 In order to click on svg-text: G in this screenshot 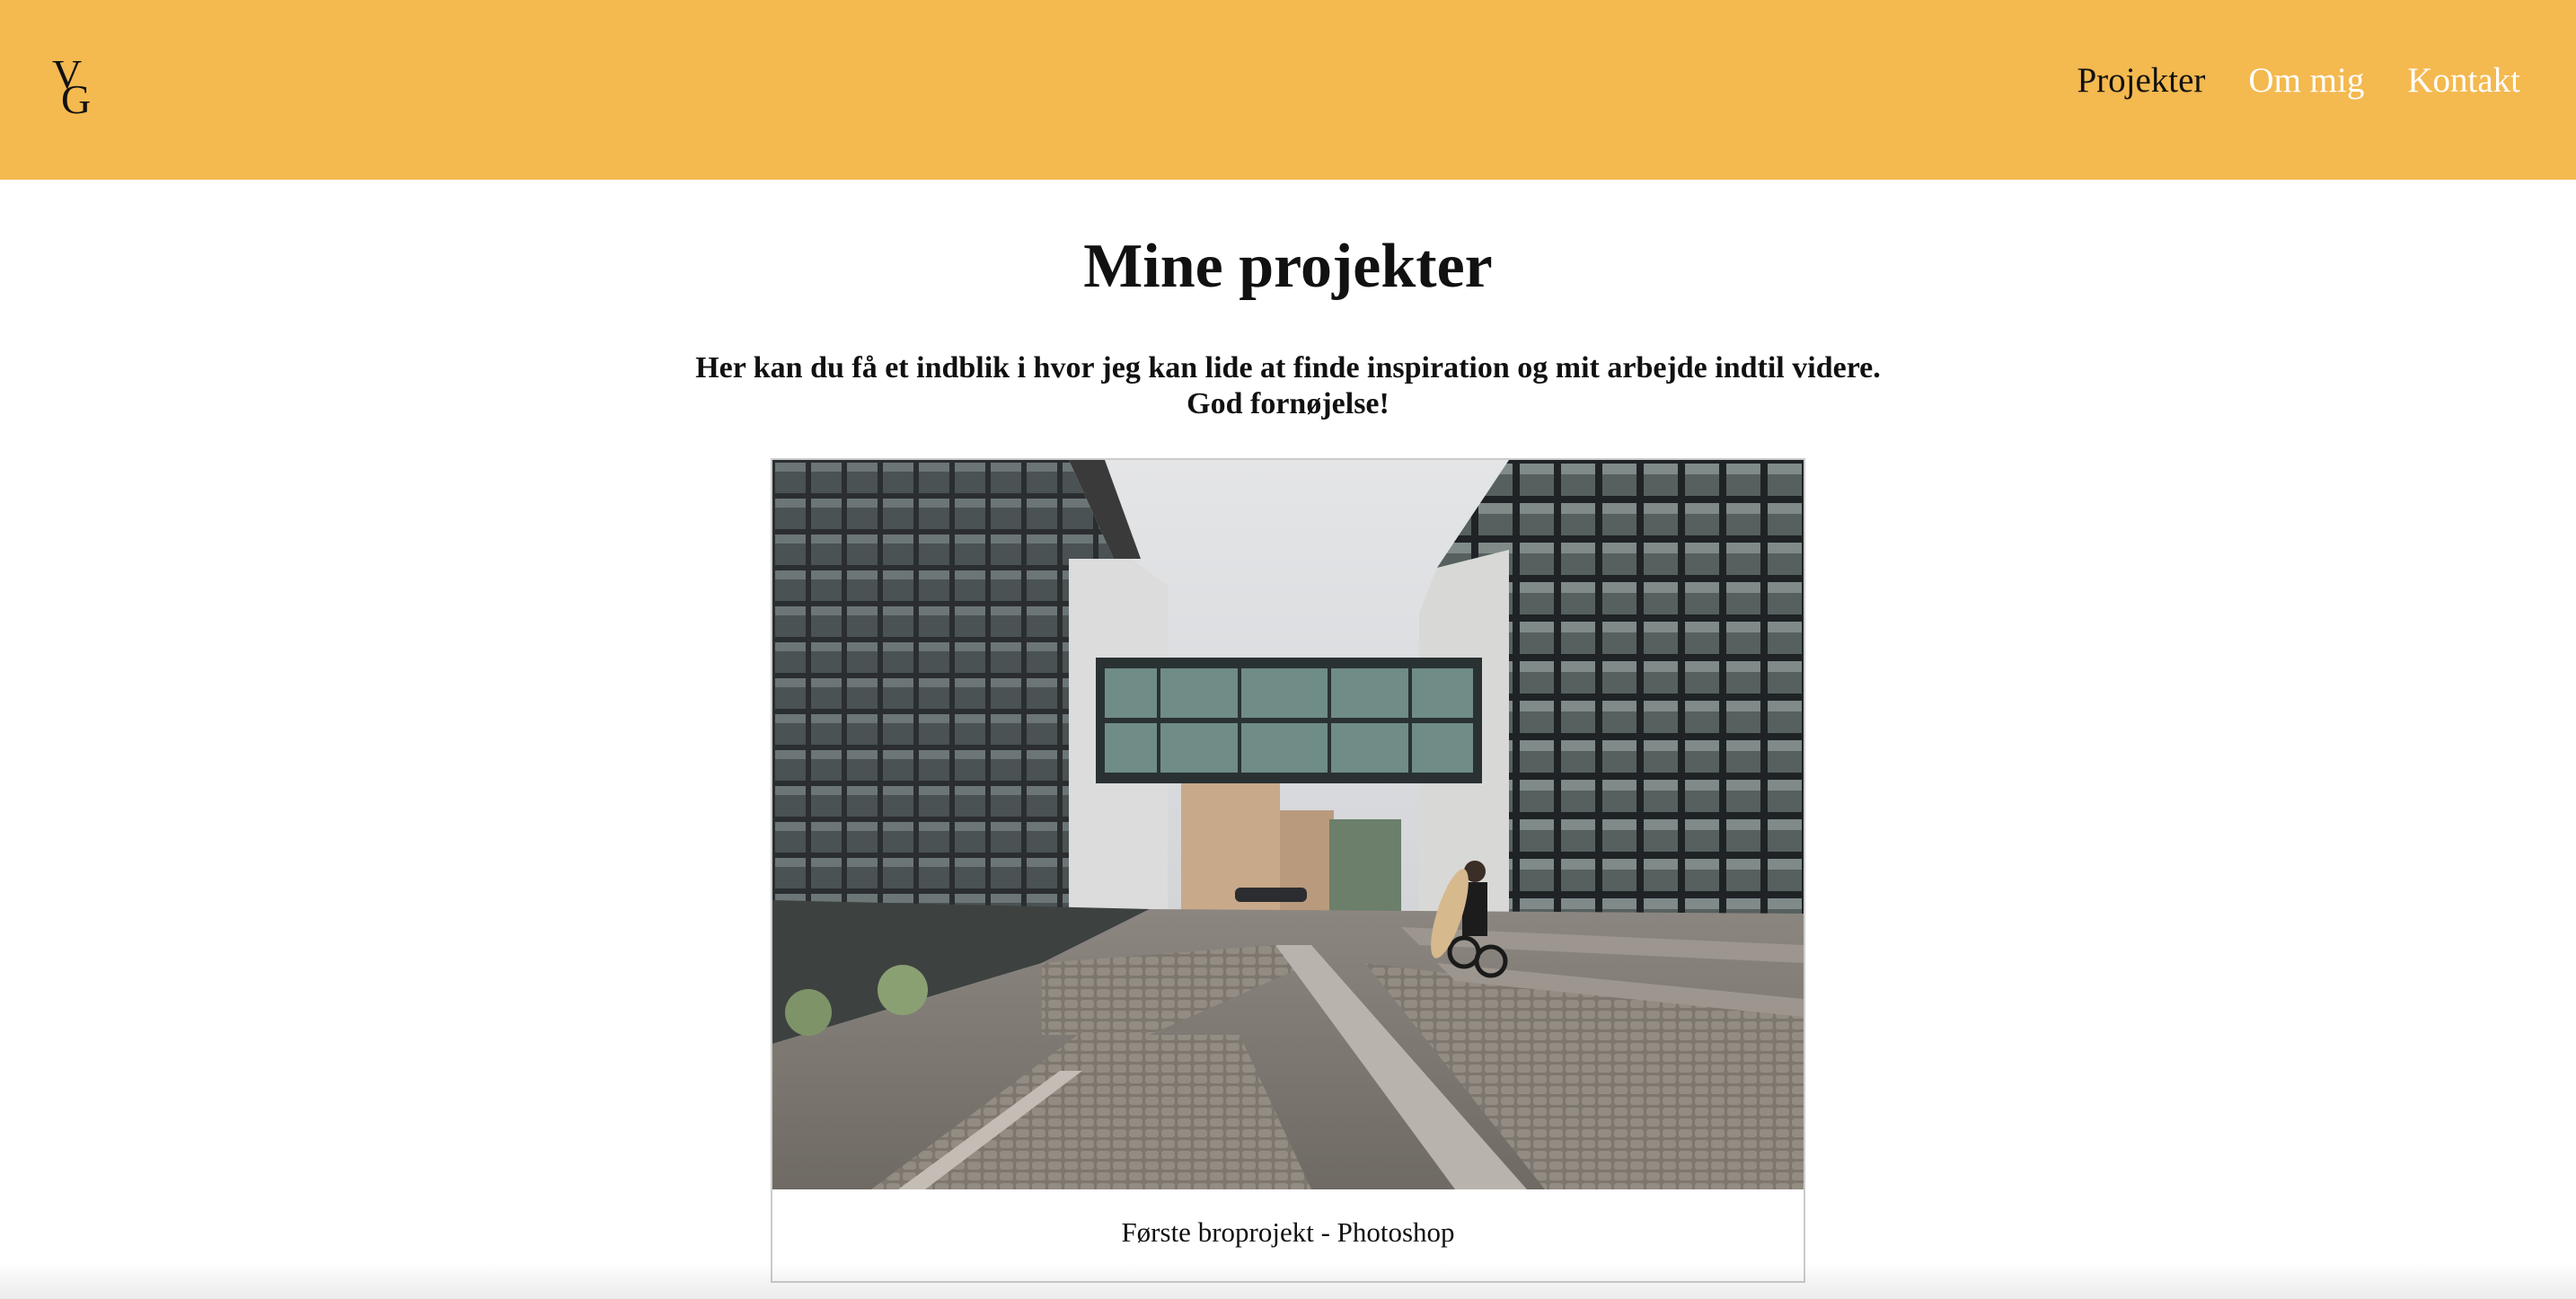, I will do `click(76, 97)`.